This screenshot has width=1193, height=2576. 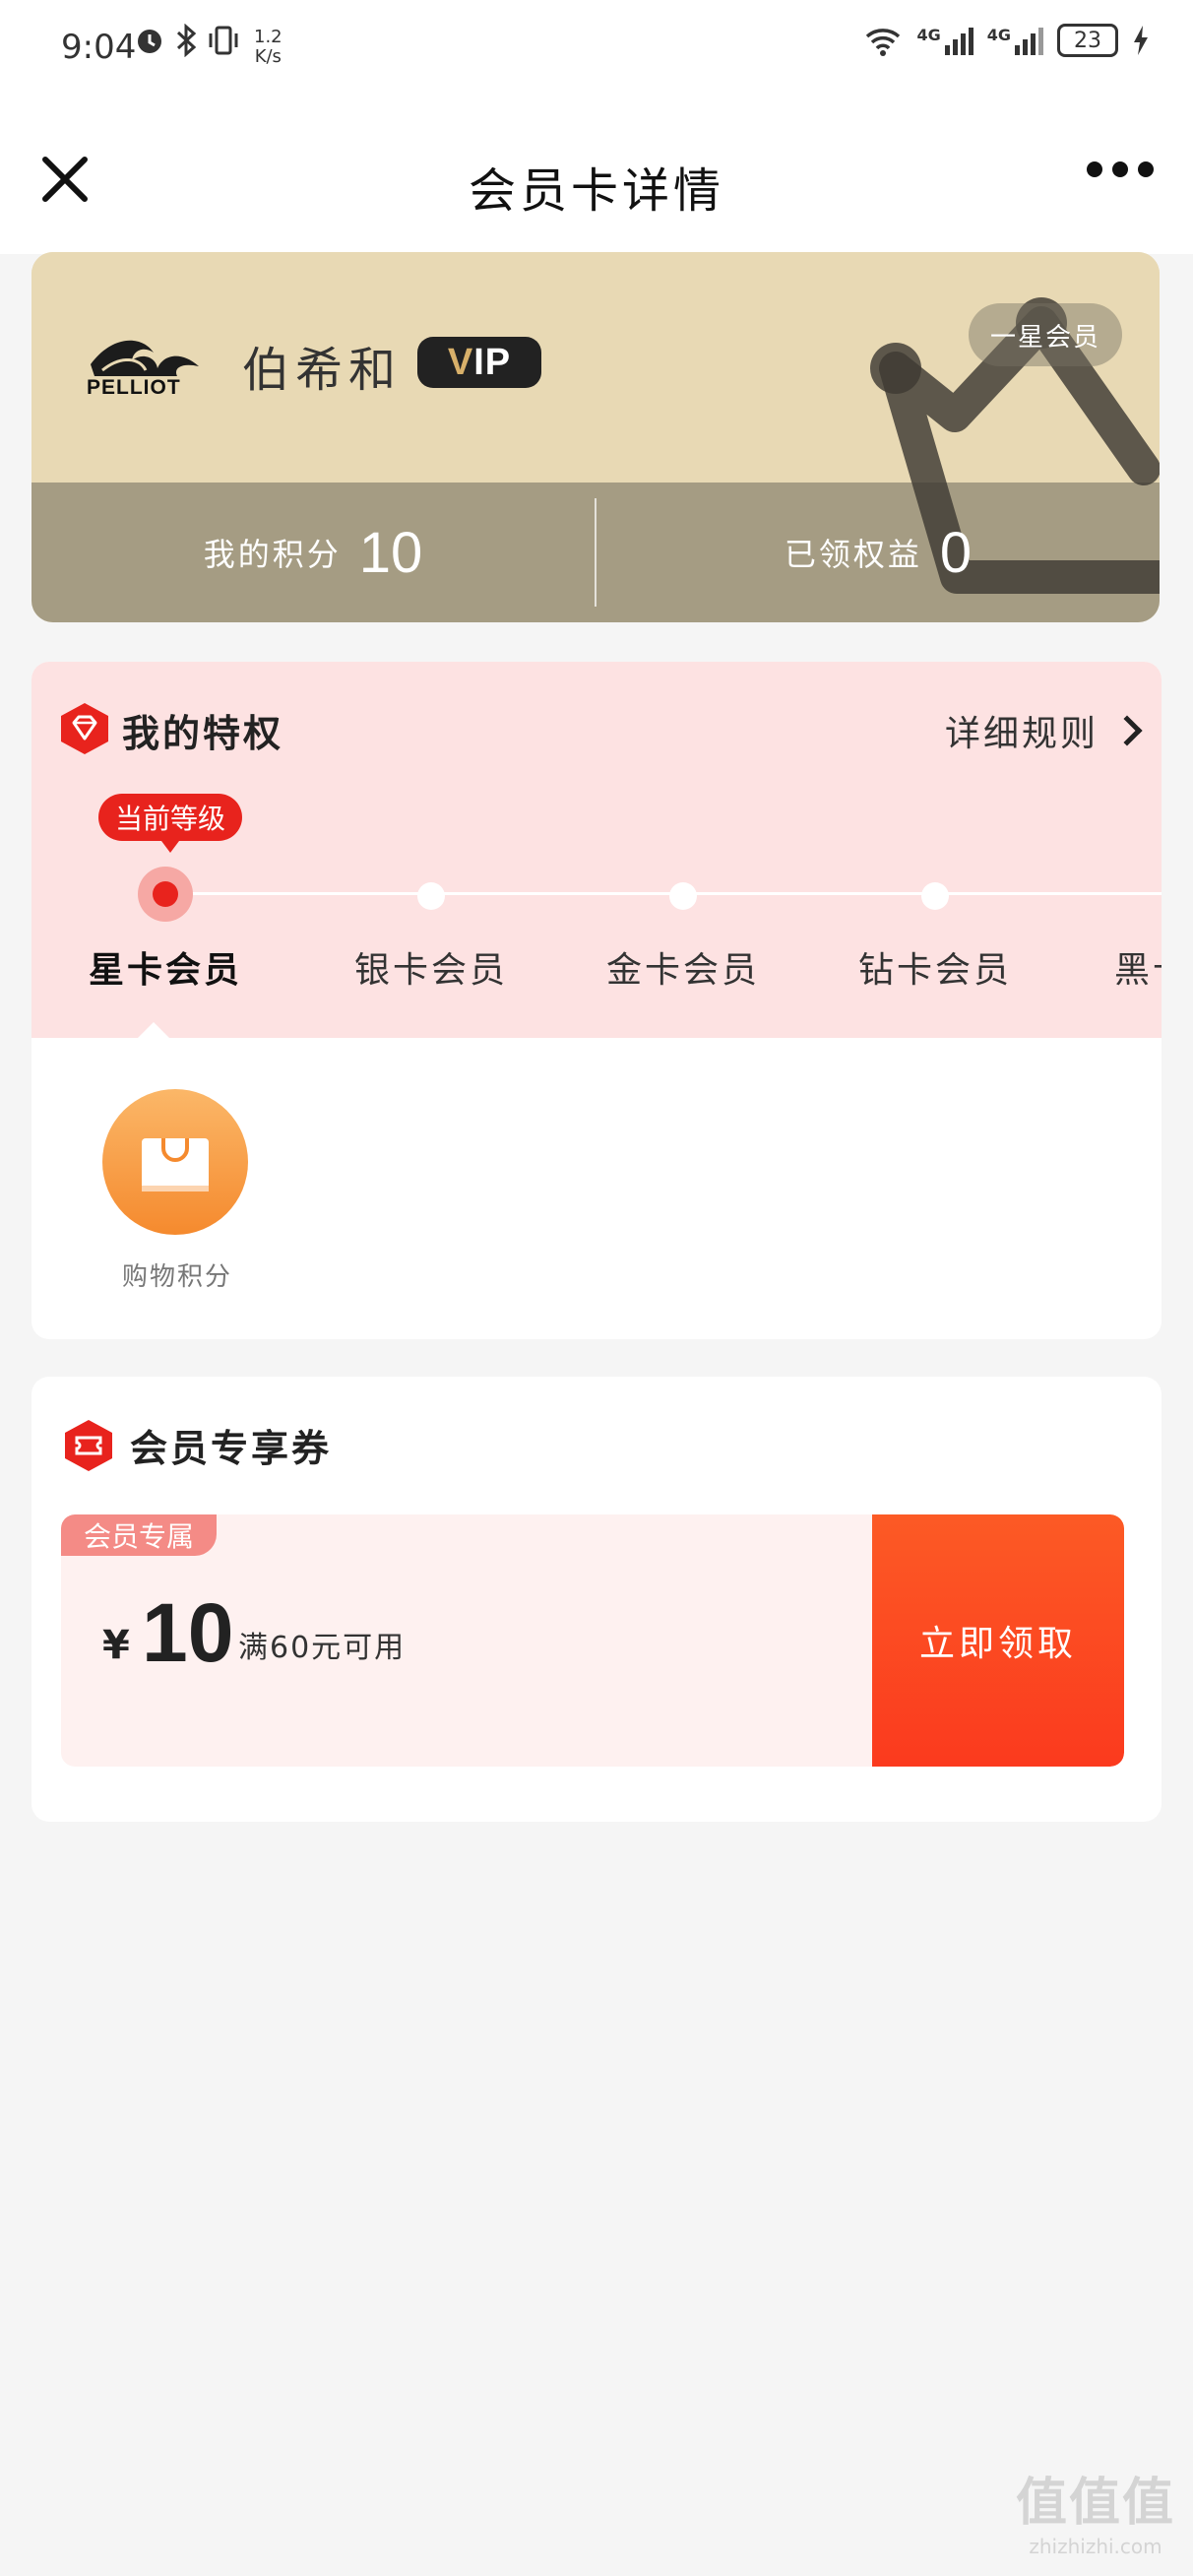 I want to click on network-type-2: 4G, so click(x=998, y=35).